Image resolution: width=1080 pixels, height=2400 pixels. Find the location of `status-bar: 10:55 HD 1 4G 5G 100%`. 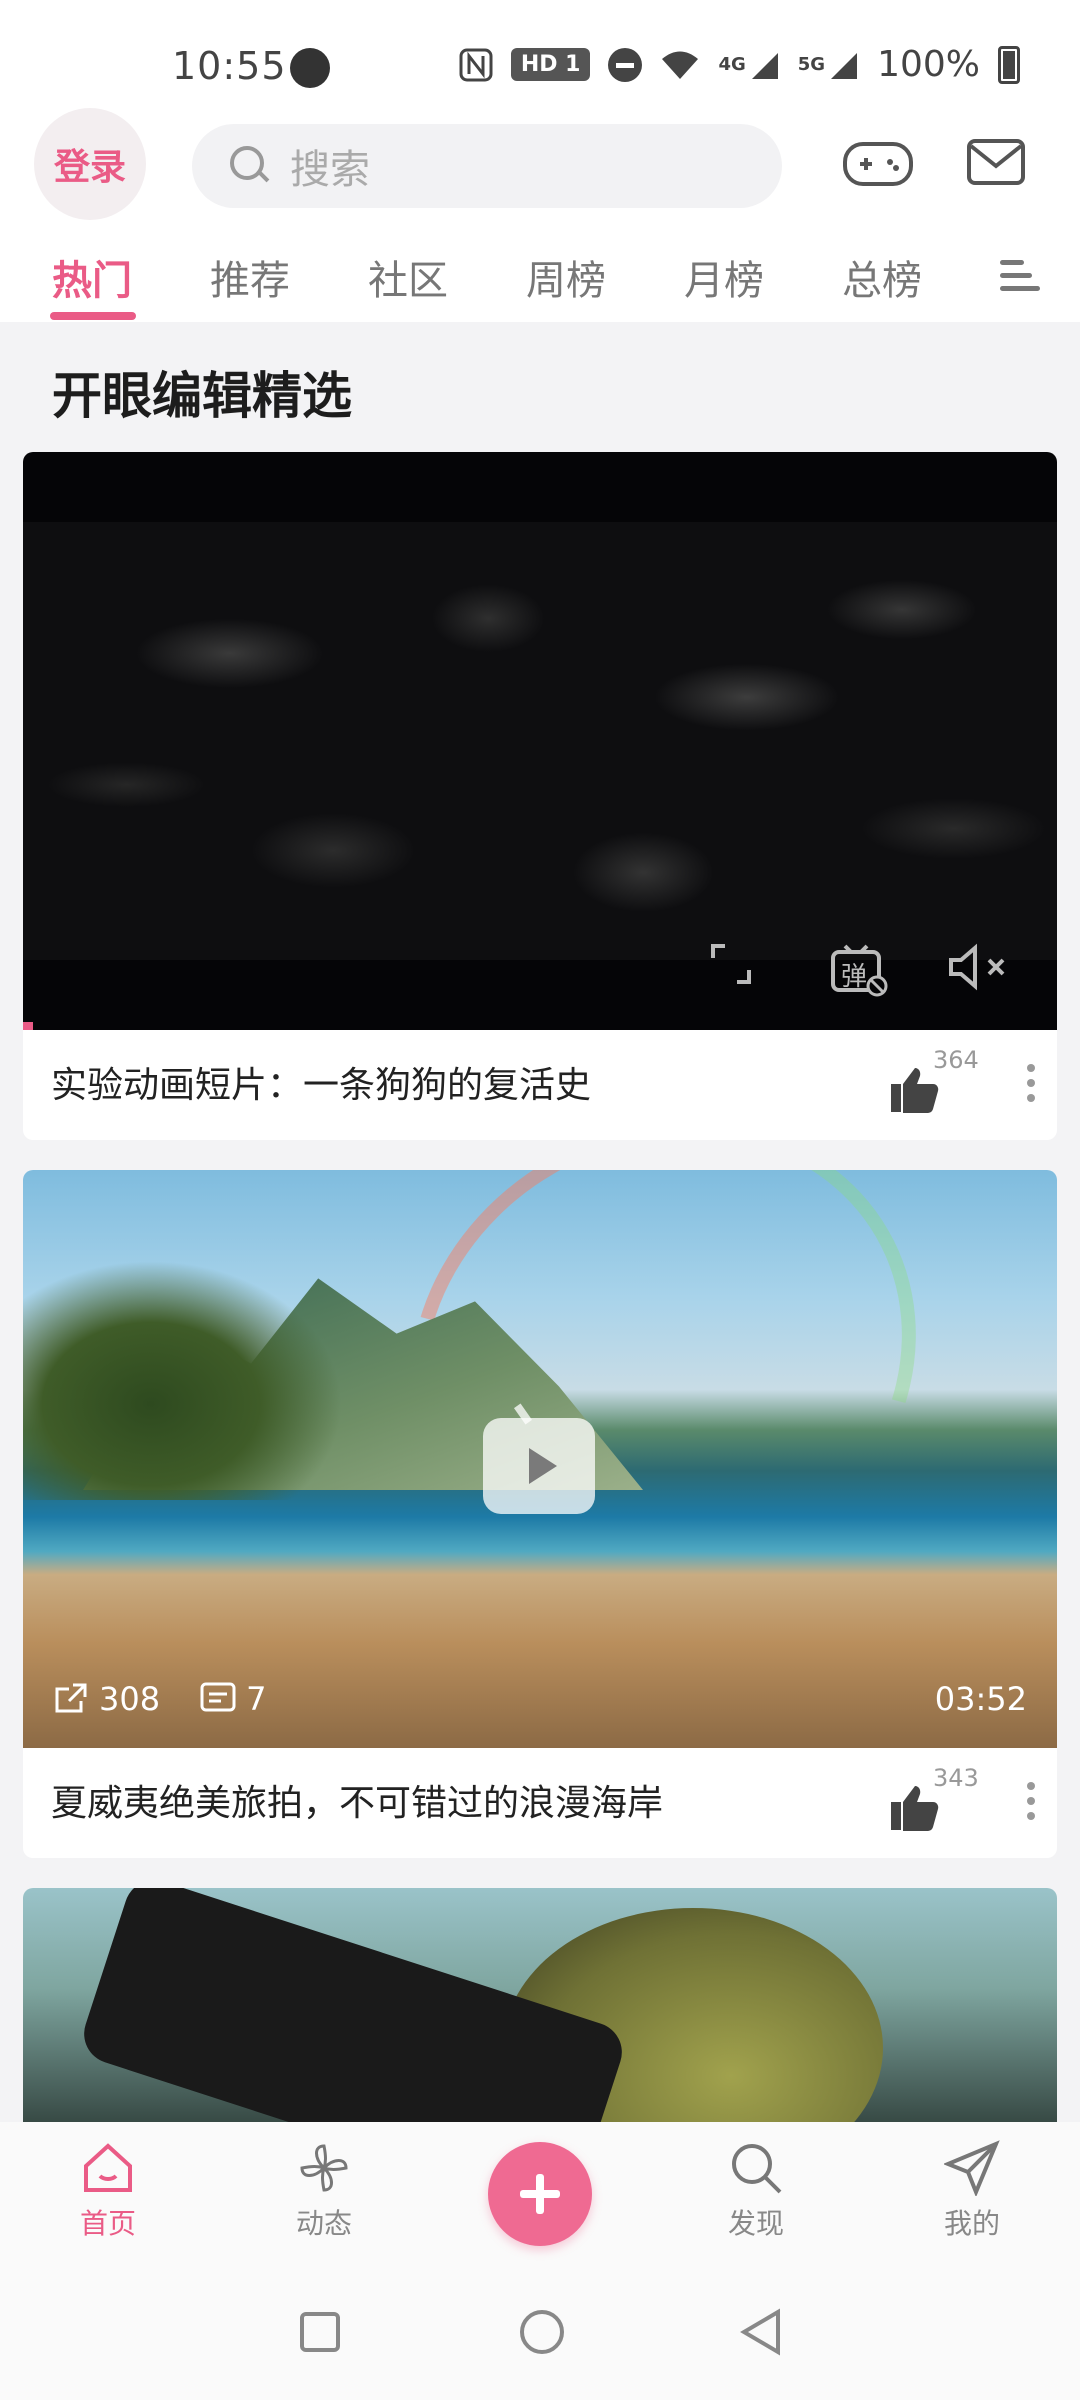

status-bar: 10:55 HD 1 4G 5G 100% is located at coordinates (540, 60).